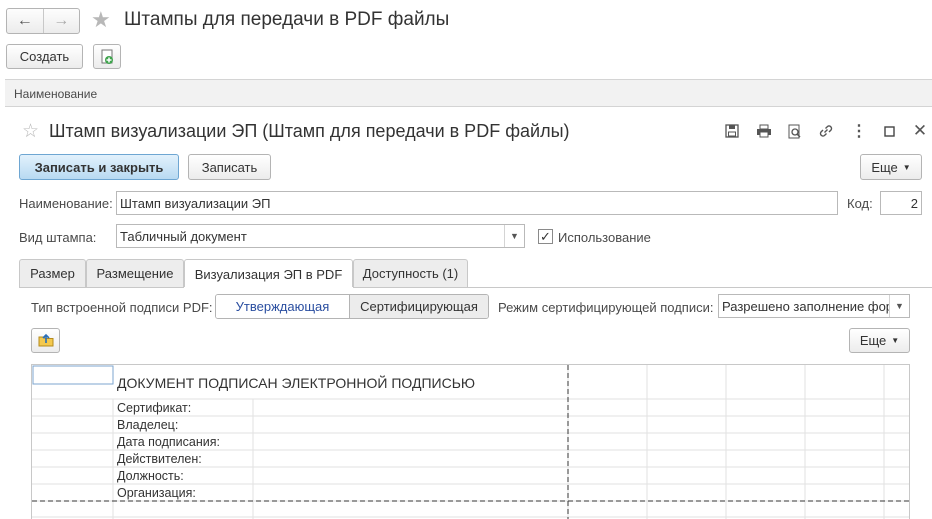 This screenshot has height=519, width=932. What do you see at coordinates (159, 459) in the screenshot?
I see `sheet-row-valid: Действителен:` at bounding box center [159, 459].